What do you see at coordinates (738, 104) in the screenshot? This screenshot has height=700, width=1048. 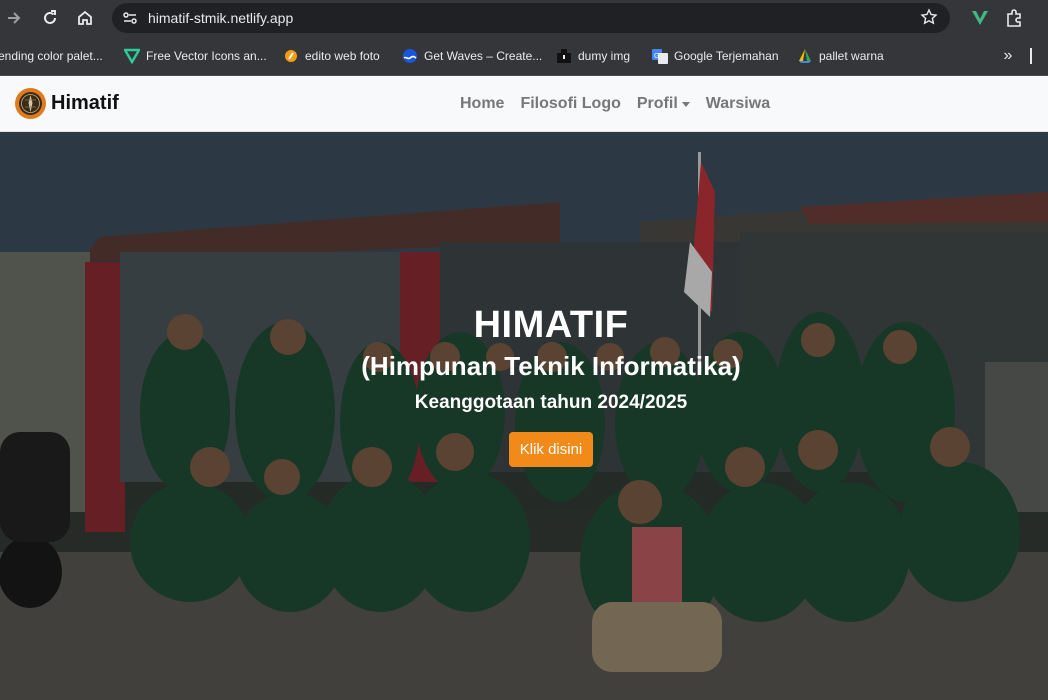 I see `nav-link-warsiwa: Warsiwa` at bounding box center [738, 104].